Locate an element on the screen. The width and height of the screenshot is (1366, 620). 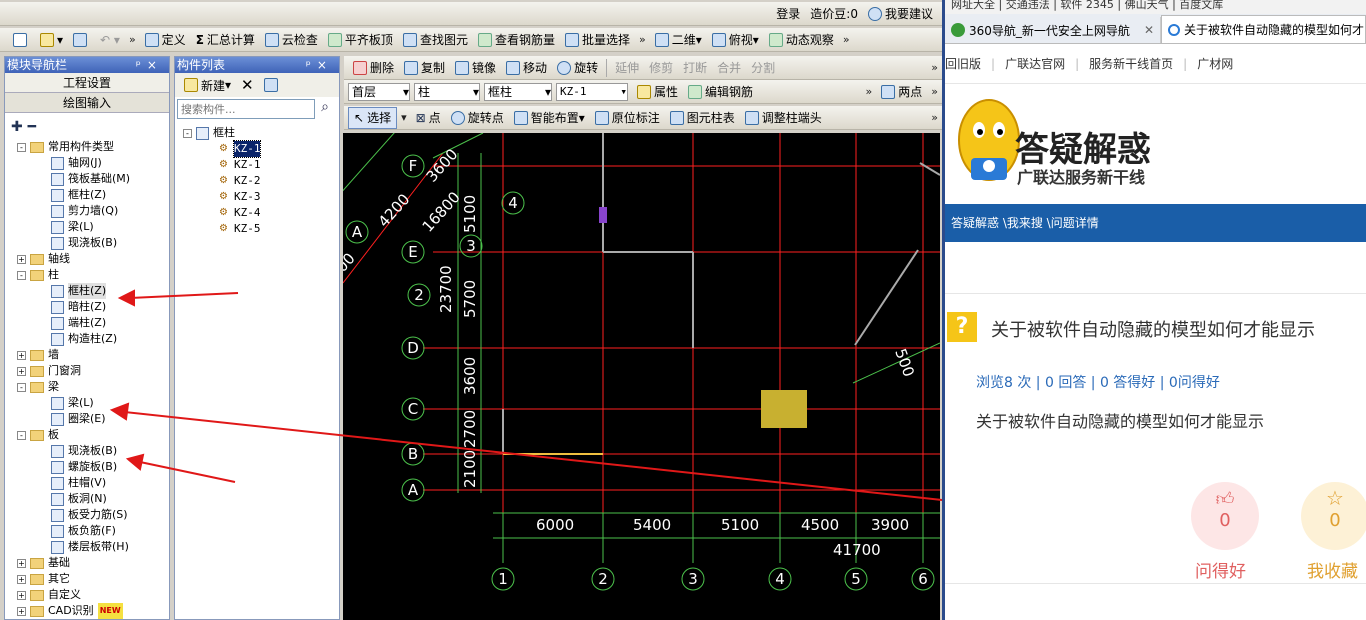
question-mark-icon: ? is located at coordinates (962, 327).